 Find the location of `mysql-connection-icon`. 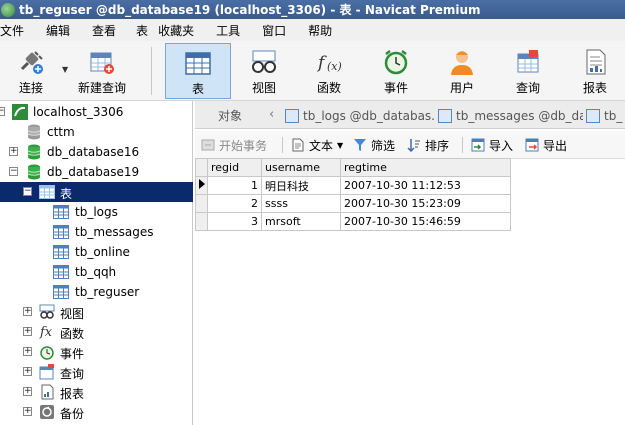

mysql-connection-icon is located at coordinates (20, 112).